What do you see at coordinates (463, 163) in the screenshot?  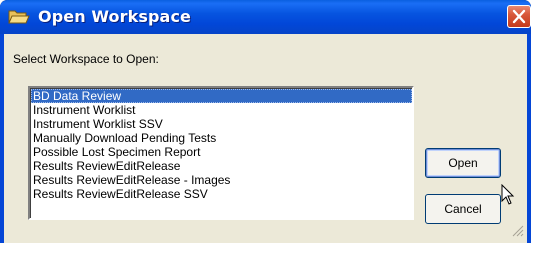 I see `open-button: Open` at bounding box center [463, 163].